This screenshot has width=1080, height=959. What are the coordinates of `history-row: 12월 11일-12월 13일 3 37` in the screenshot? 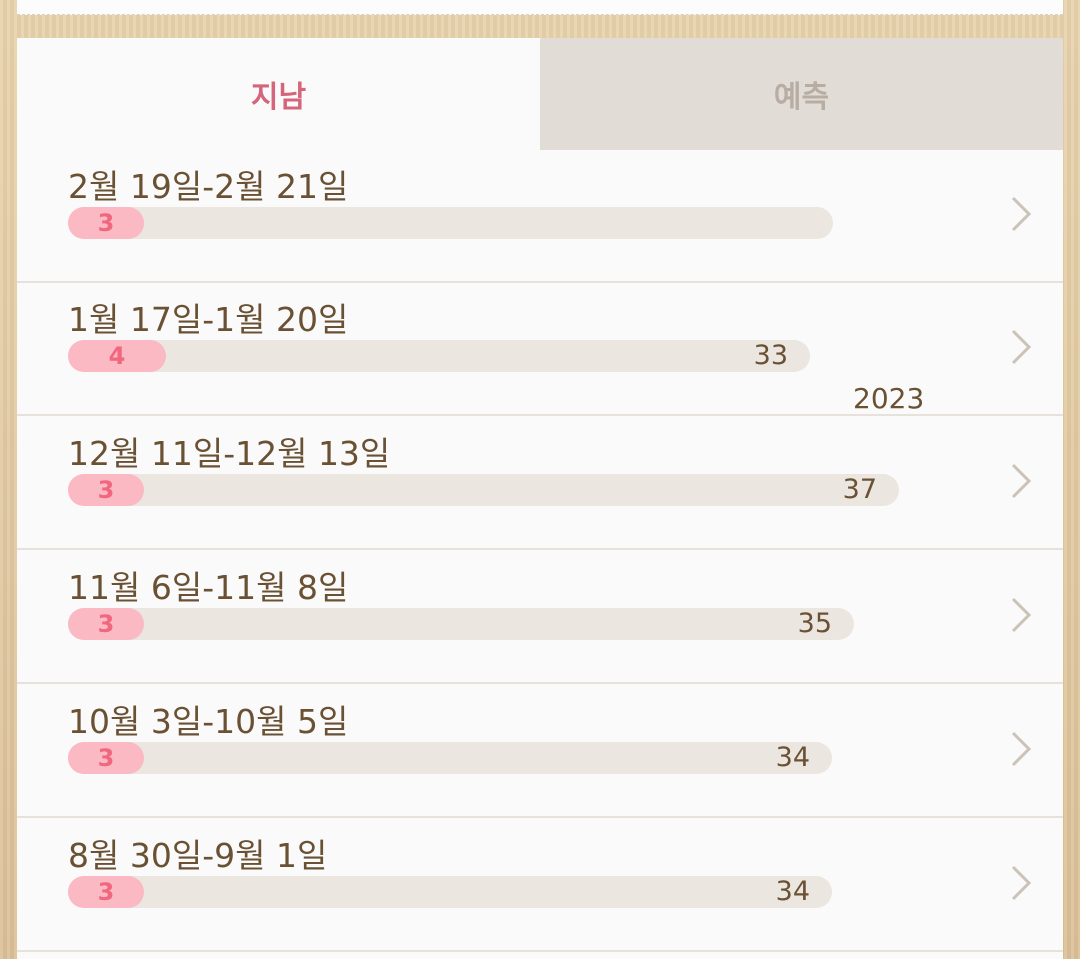 It's located at (540, 483).